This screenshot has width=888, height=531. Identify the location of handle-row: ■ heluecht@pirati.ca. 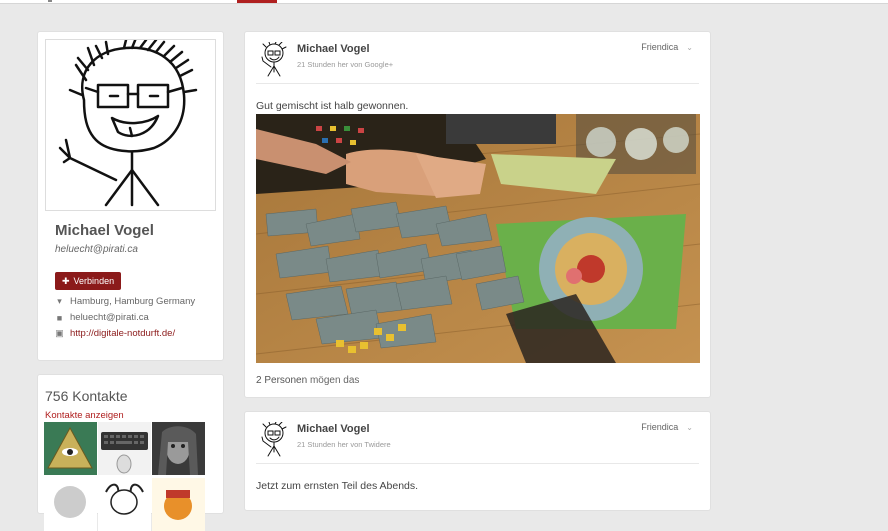
(102, 317).